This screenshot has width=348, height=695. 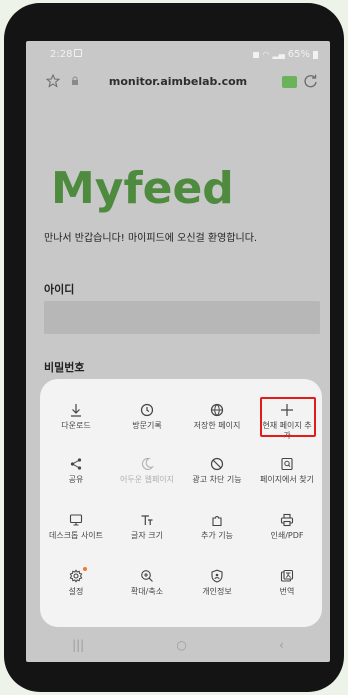 I want to click on saved-pages-icon, so click(x=217, y=410).